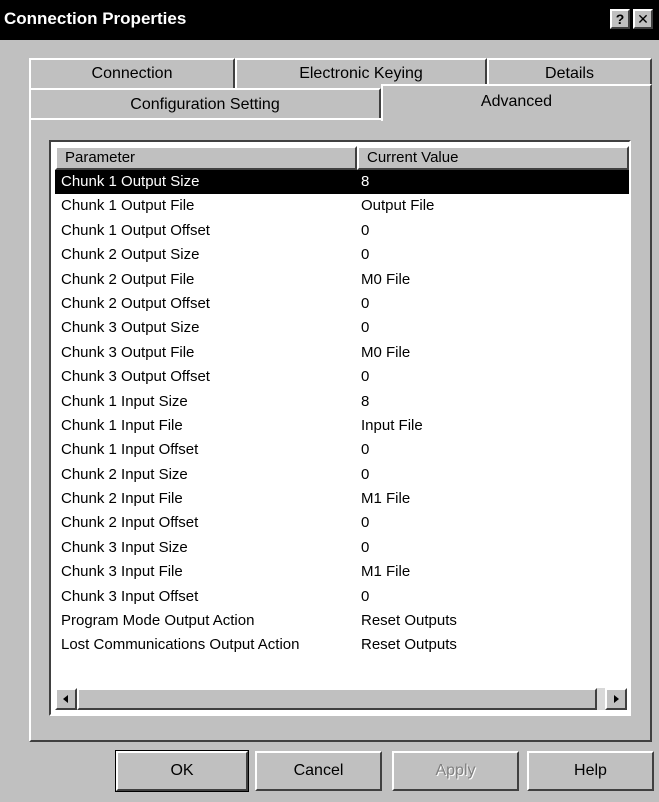  Describe the element at coordinates (95, 18) in the screenshot. I see `window-title: Connection Properties` at that location.